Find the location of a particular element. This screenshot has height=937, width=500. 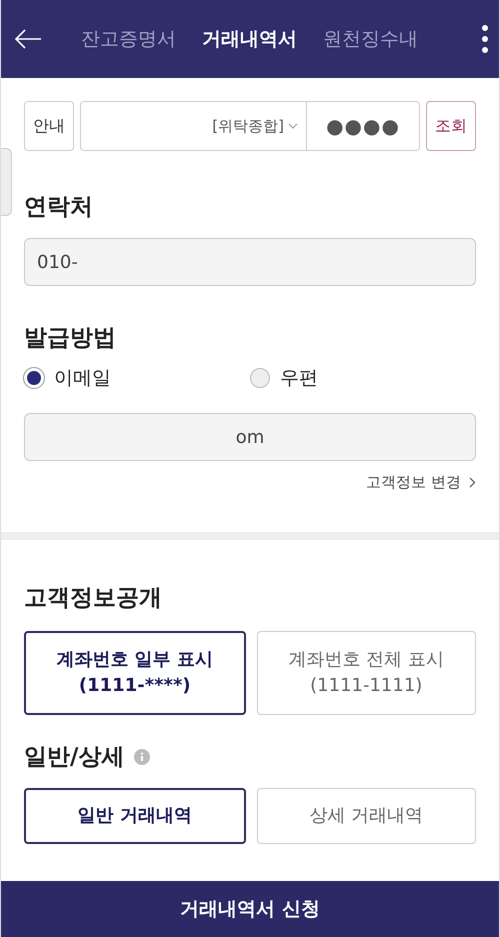

option-button: 상세 거래내역 is located at coordinates (366, 816).